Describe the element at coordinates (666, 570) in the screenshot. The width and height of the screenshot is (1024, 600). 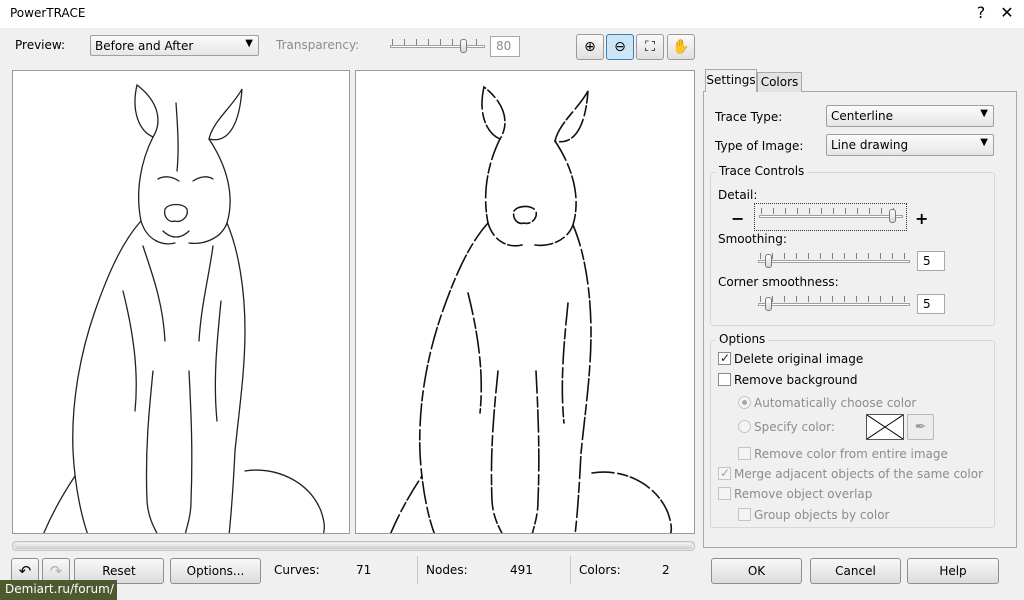
I see `colors-value: 2` at that location.